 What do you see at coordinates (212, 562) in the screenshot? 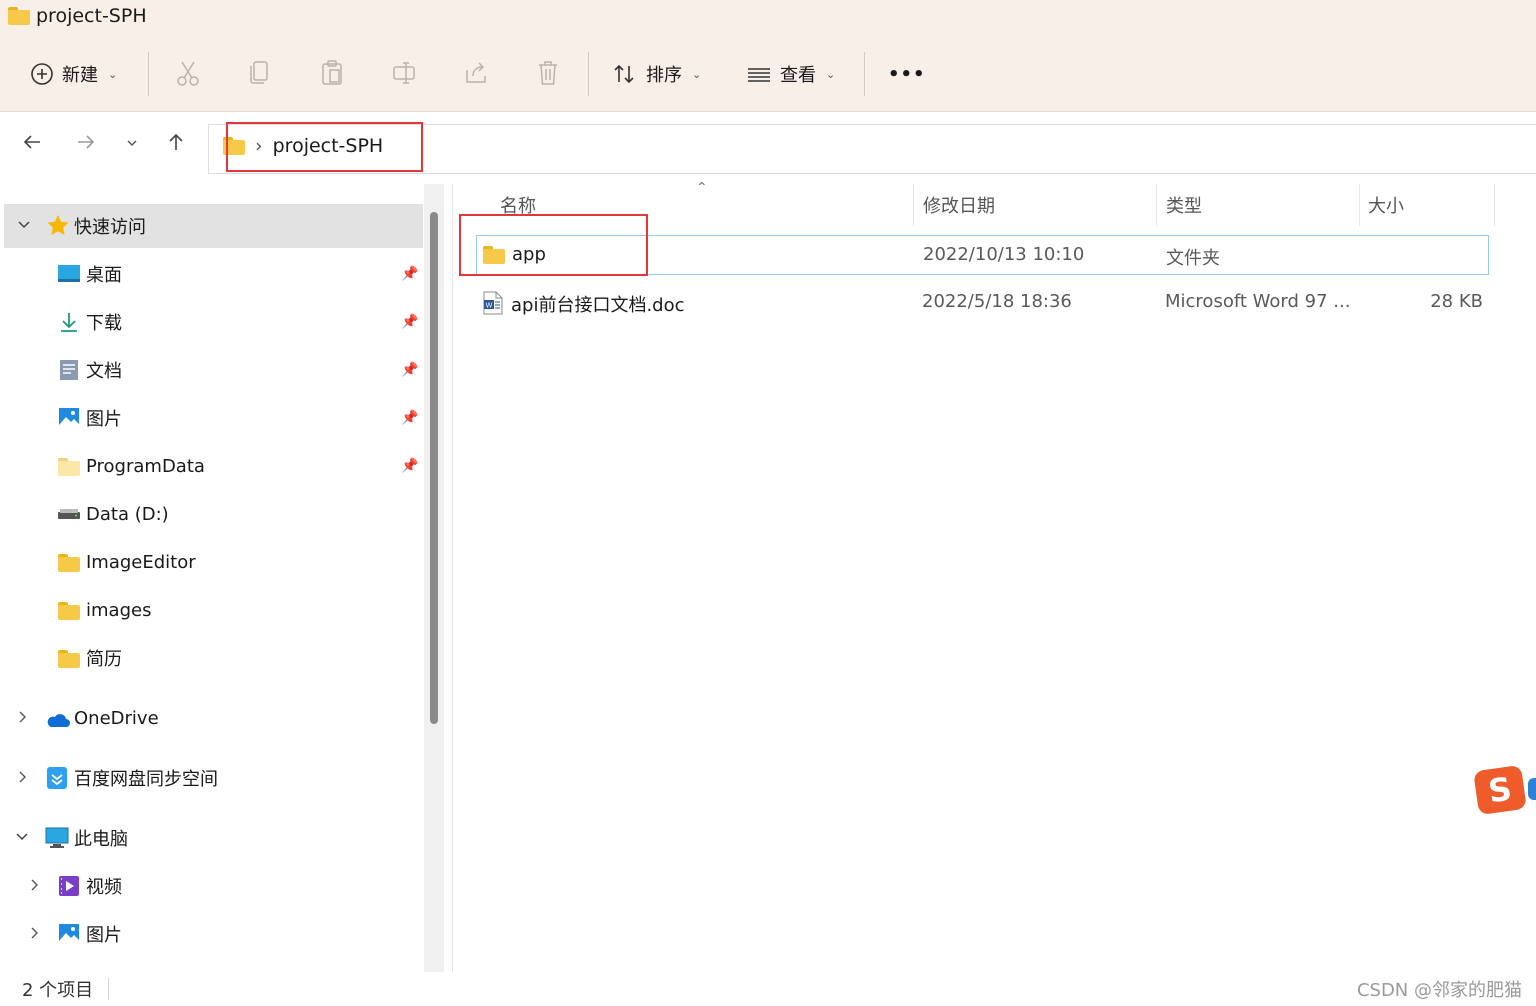
I see `sidebar-item-imageeditor: ImageEditor` at bounding box center [212, 562].